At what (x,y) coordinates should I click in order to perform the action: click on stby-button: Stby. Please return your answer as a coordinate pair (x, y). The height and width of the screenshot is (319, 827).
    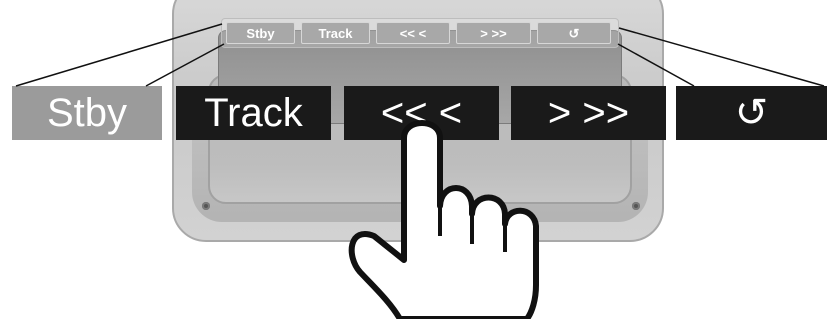
    Looking at the image, I should click on (87, 113).